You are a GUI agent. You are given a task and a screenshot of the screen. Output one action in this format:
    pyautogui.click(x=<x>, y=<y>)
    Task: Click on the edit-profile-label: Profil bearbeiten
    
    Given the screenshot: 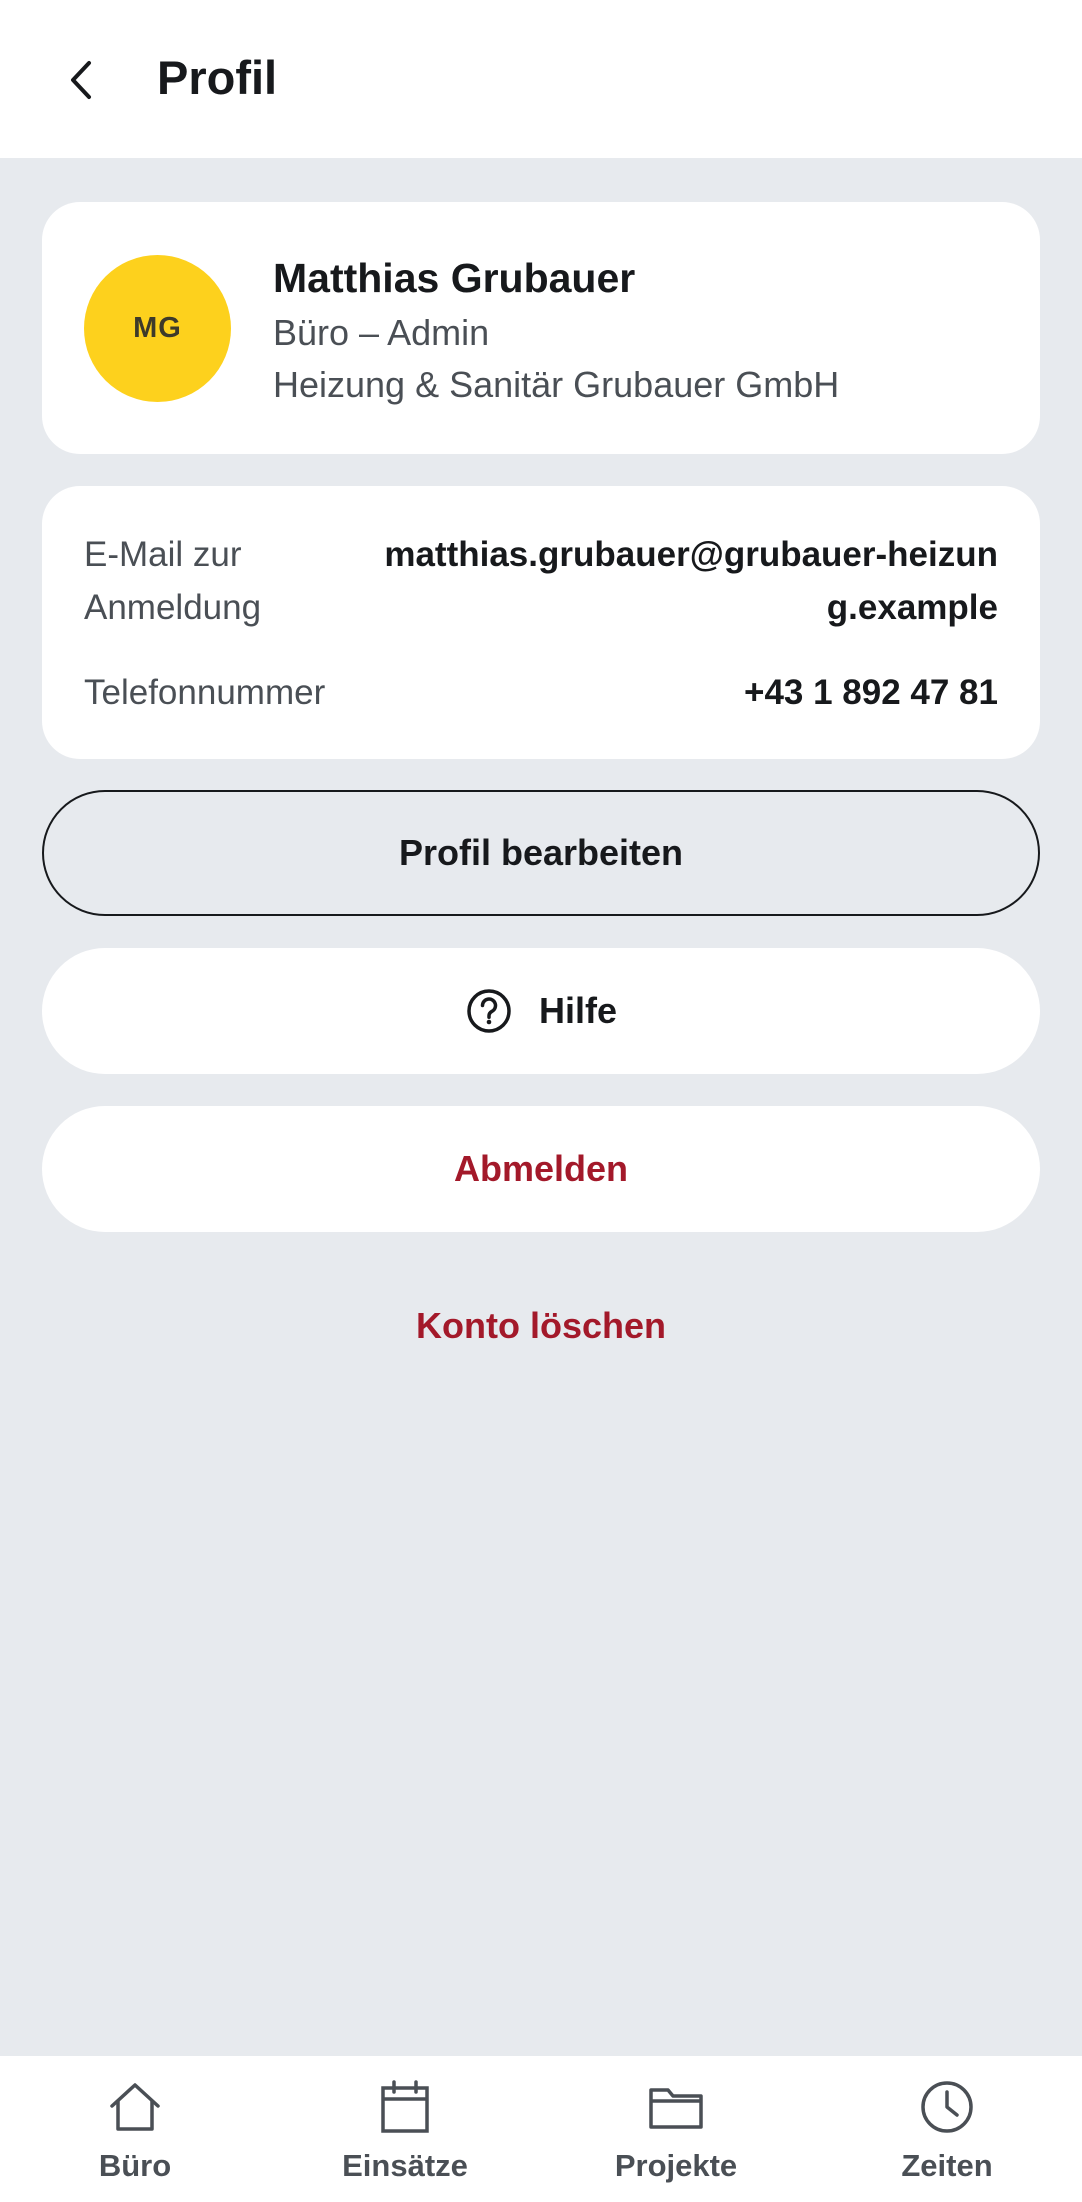 What is the action you would take?
    pyautogui.click(x=541, y=852)
    